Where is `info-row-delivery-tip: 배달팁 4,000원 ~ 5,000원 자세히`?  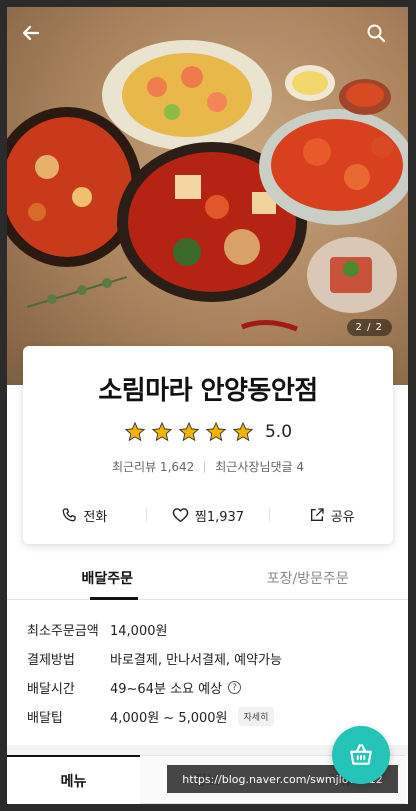 info-row-delivery-tip: 배달팁 4,000원 ~ 5,000원 자세히 is located at coordinates (212, 716).